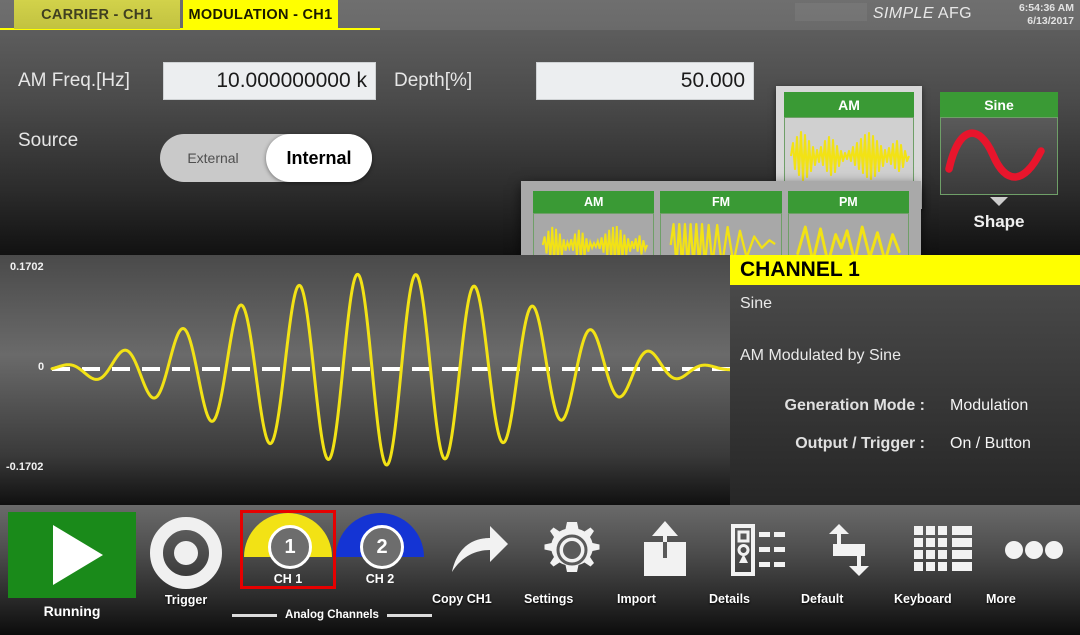 Image resolution: width=1080 pixels, height=635 pixels. What do you see at coordinates (382, 547) in the screenshot?
I see `channel-2-number: 2` at bounding box center [382, 547].